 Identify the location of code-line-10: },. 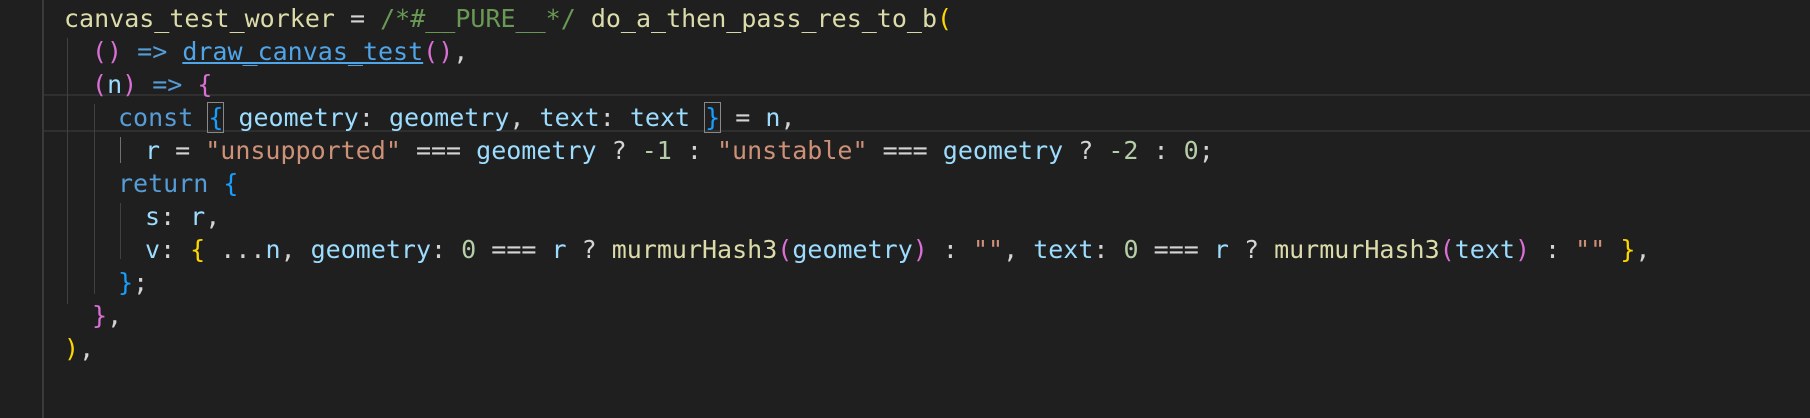
(107, 316).